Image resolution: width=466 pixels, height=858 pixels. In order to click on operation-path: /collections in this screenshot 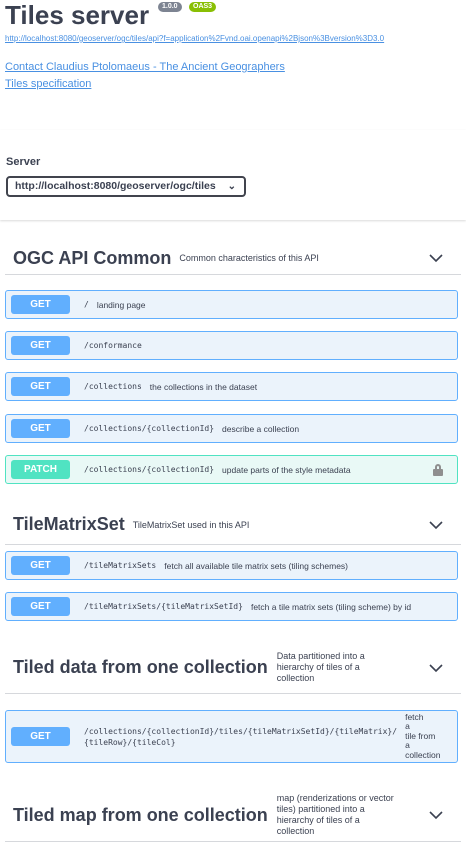, I will do `click(113, 386)`.